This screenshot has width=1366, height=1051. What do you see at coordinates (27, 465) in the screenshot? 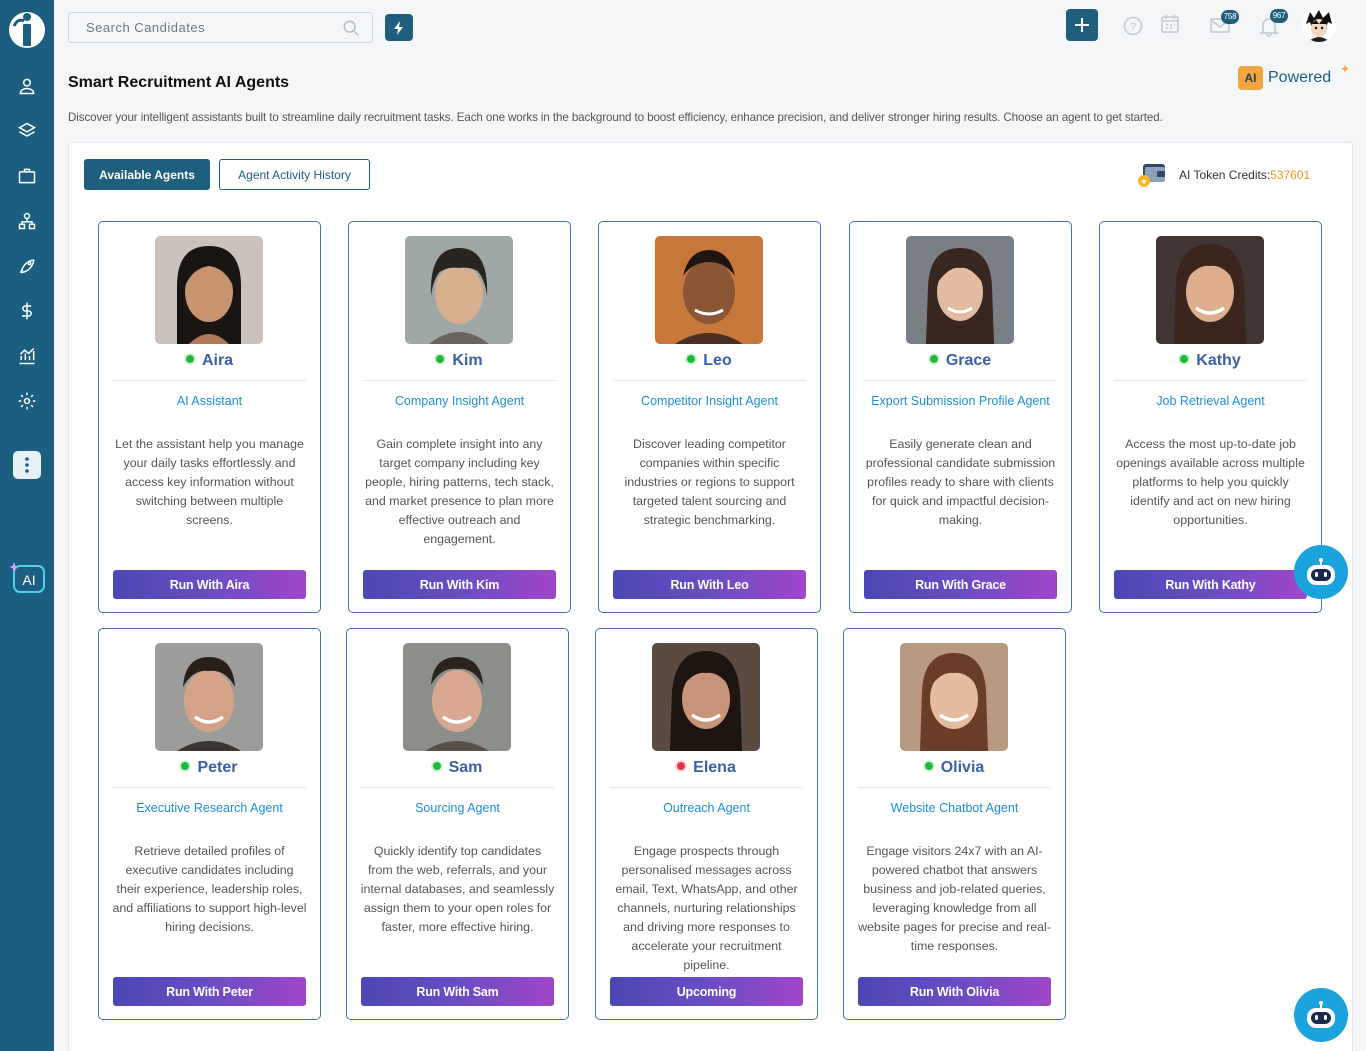
I see `more-vertical-icon` at bounding box center [27, 465].